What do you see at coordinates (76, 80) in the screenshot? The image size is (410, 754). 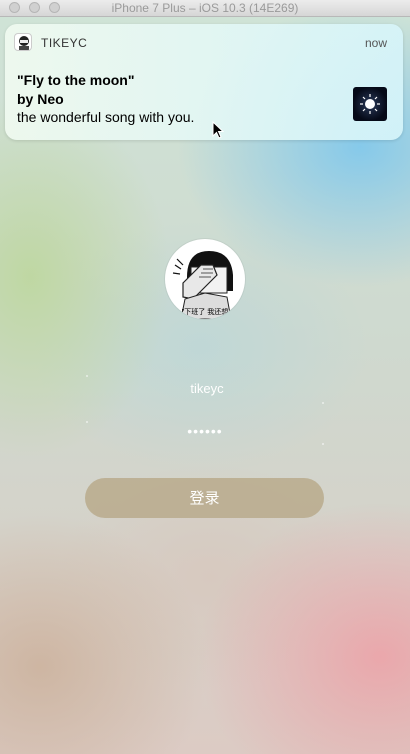 I see `notification-title: "Fly to the moon"` at bounding box center [76, 80].